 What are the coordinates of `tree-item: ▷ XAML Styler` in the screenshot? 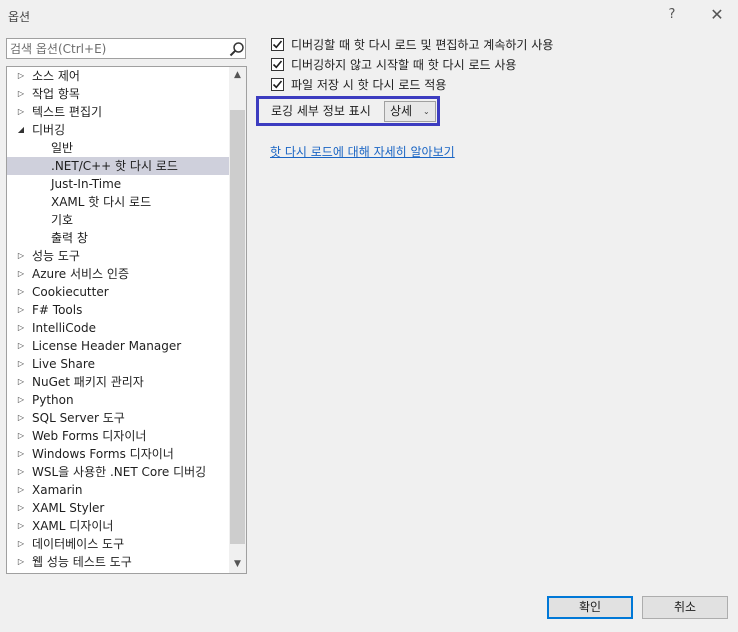 It's located at (118, 508).